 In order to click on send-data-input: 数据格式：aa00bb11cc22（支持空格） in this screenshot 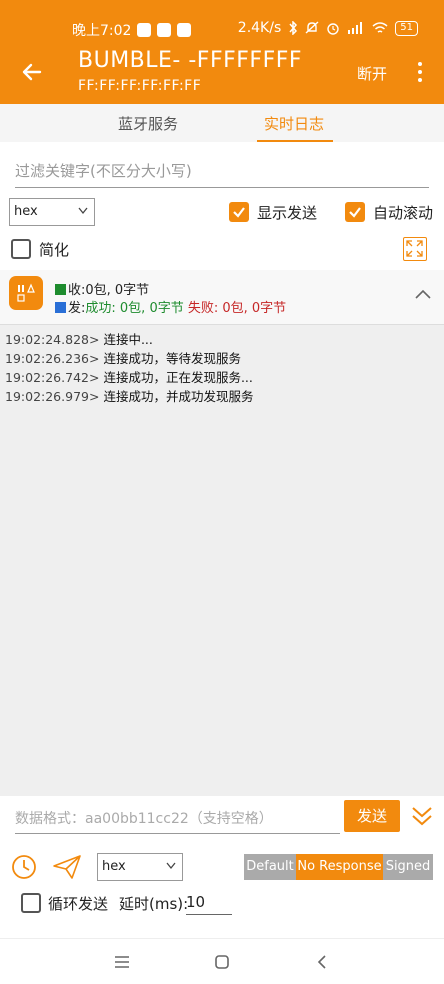, I will do `click(177, 821)`.